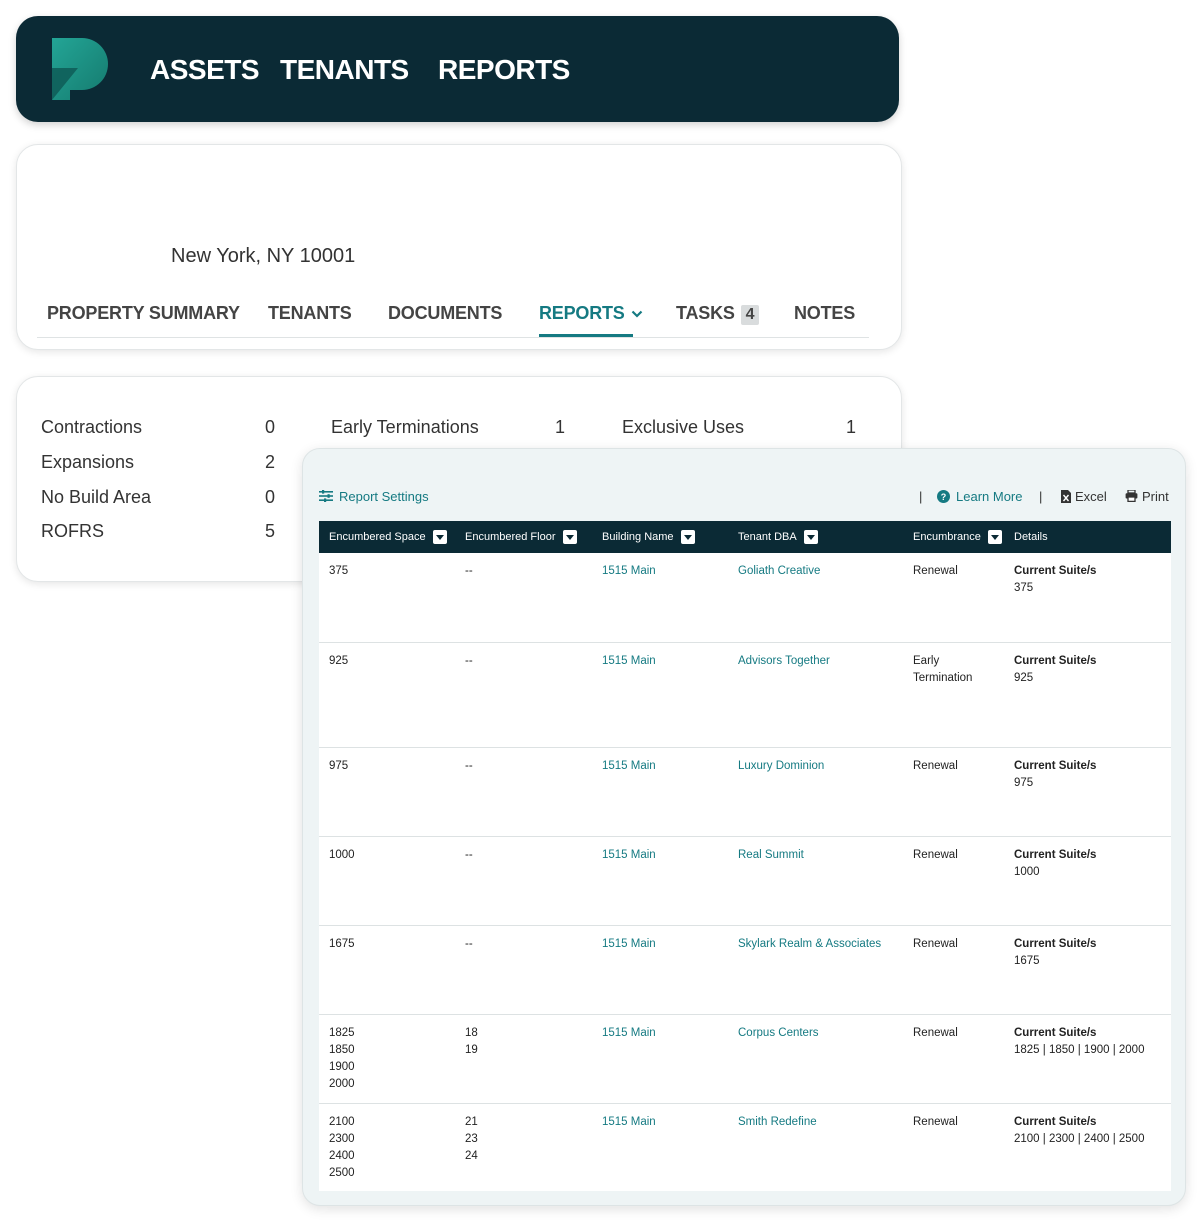 Image resolution: width=1200 pixels, height=1221 pixels. I want to click on sliders-icon, so click(326, 496).